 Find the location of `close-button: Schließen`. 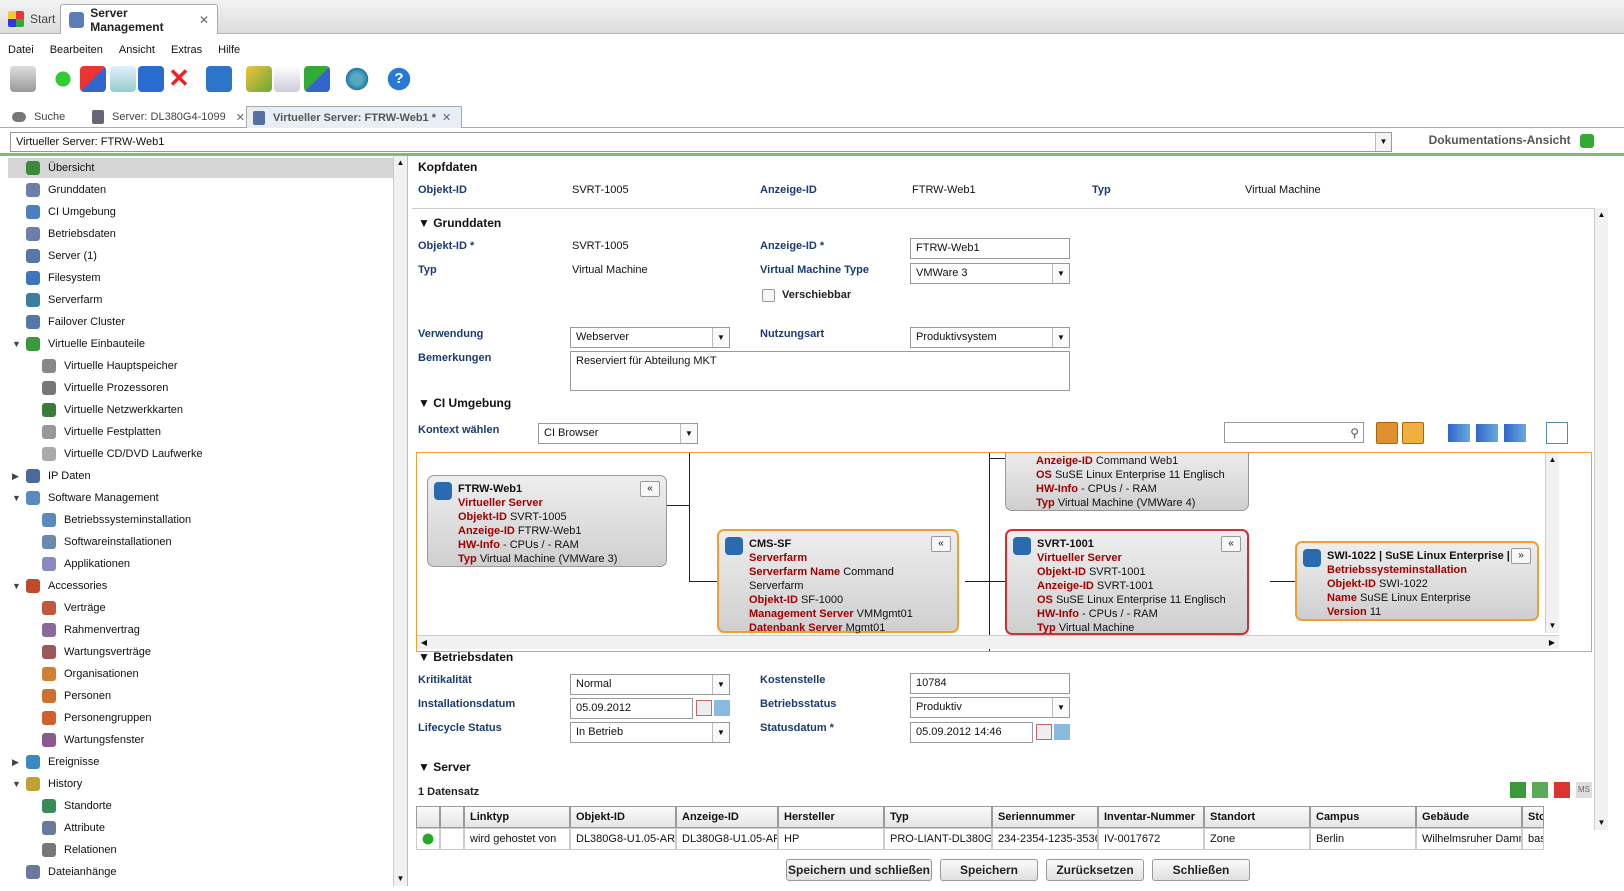

close-button: Schließen is located at coordinates (1201, 870).